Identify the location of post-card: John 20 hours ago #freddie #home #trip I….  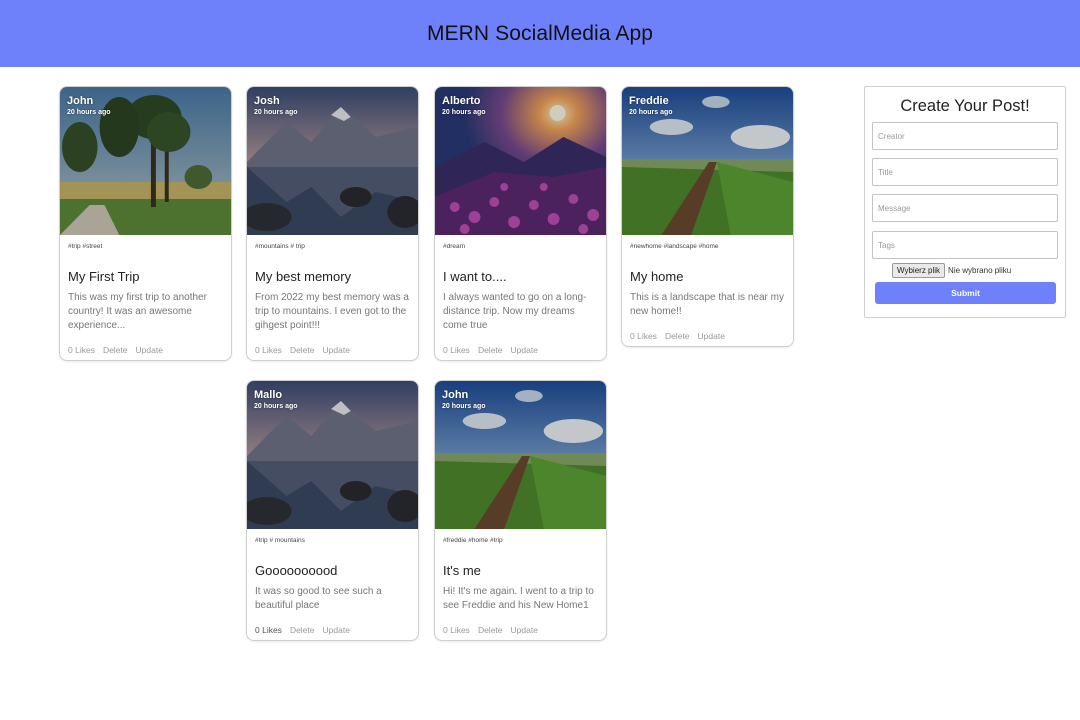
(520, 510).